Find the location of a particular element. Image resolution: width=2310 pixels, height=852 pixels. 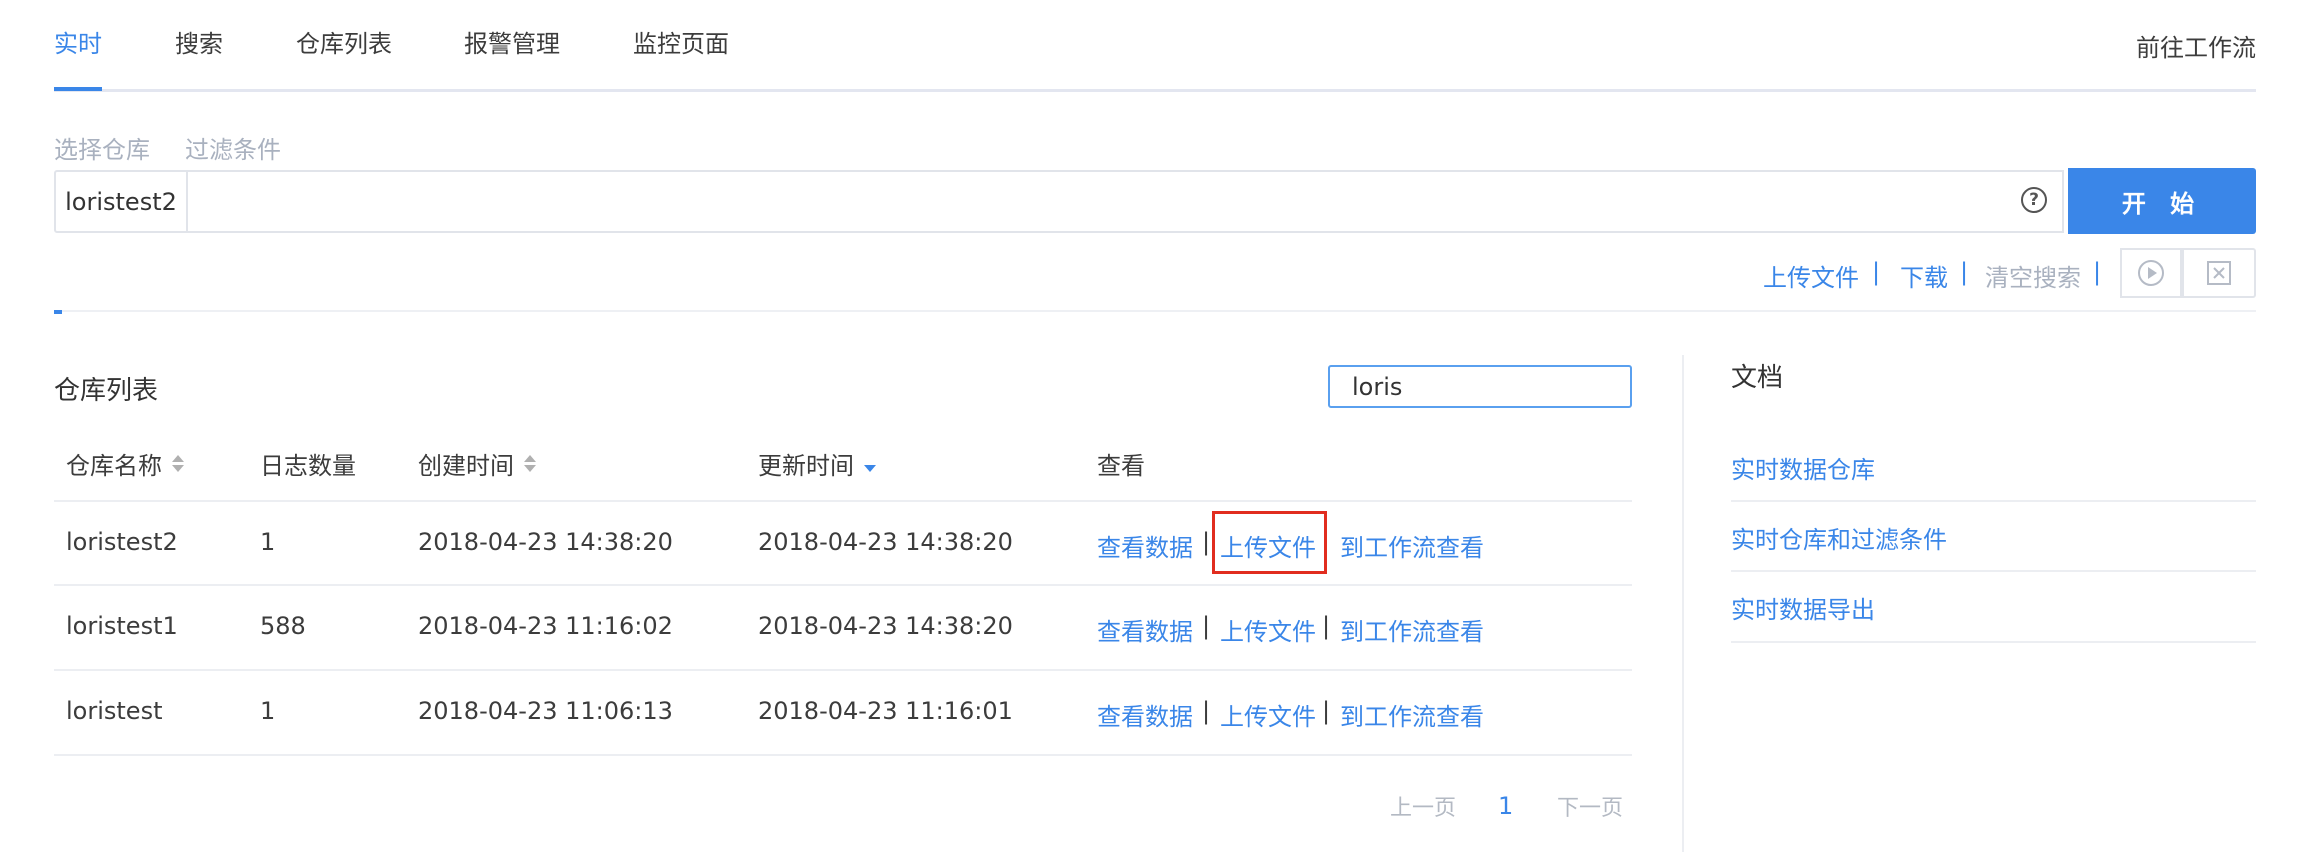

repo-filter-input is located at coordinates (1480, 386).